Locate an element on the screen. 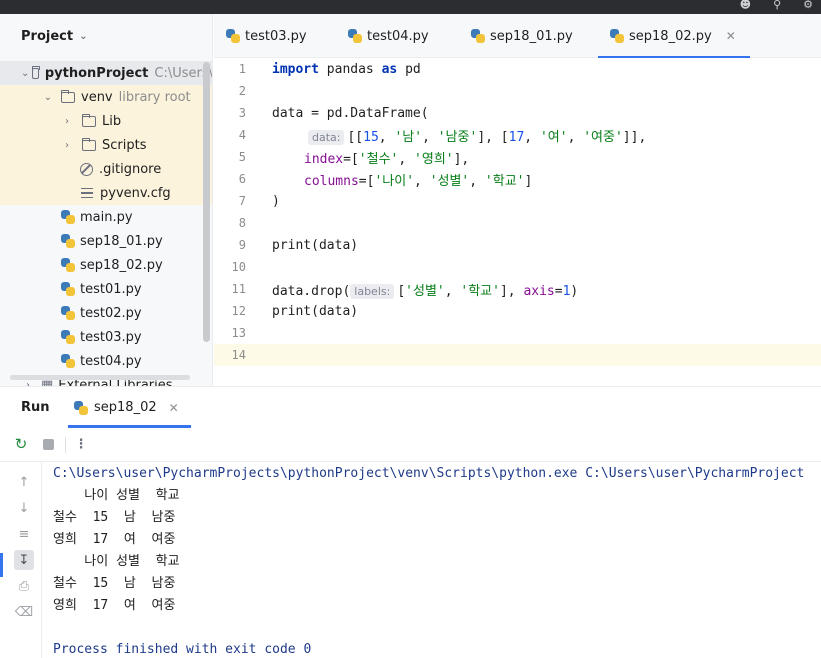 The image size is (821, 658). tab-test04-py: test04.py is located at coordinates (388, 36).